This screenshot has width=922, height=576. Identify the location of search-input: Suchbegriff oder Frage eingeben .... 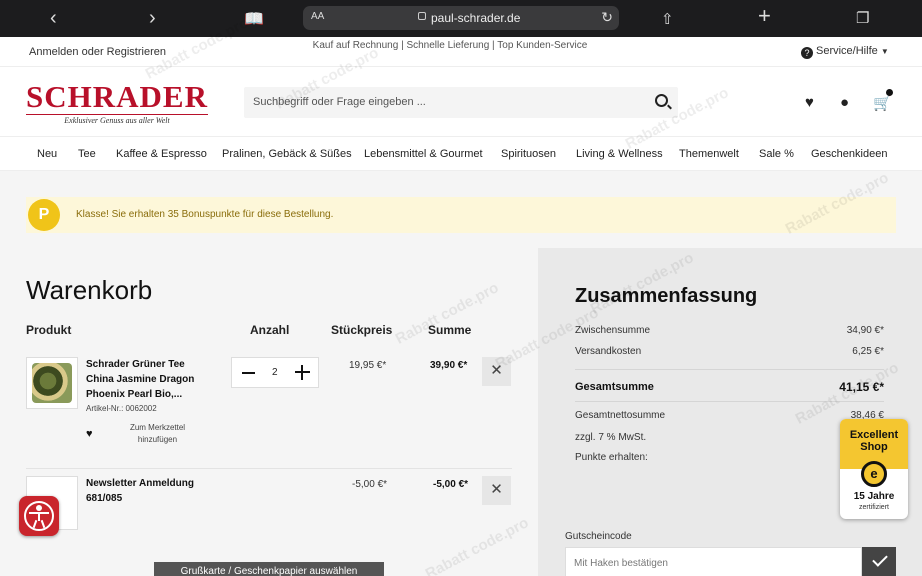
(461, 102).